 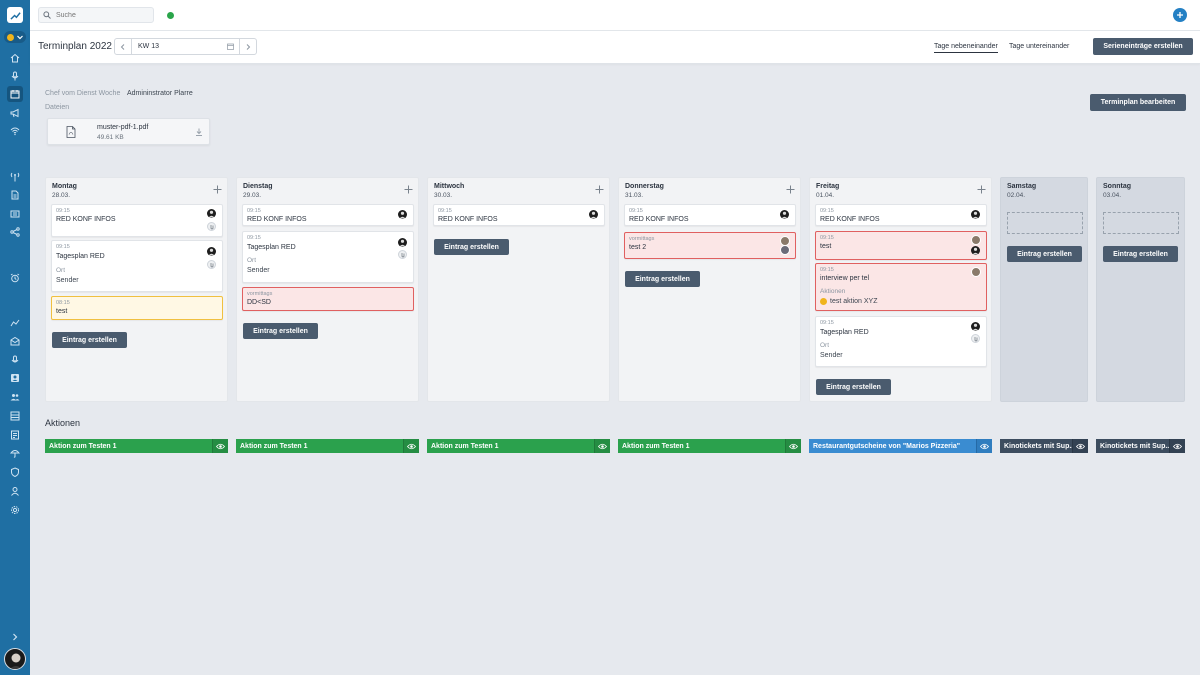 What do you see at coordinates (15, 341) in the screenshot?
I see `inbox-icon` at bounding box center [15, 341].